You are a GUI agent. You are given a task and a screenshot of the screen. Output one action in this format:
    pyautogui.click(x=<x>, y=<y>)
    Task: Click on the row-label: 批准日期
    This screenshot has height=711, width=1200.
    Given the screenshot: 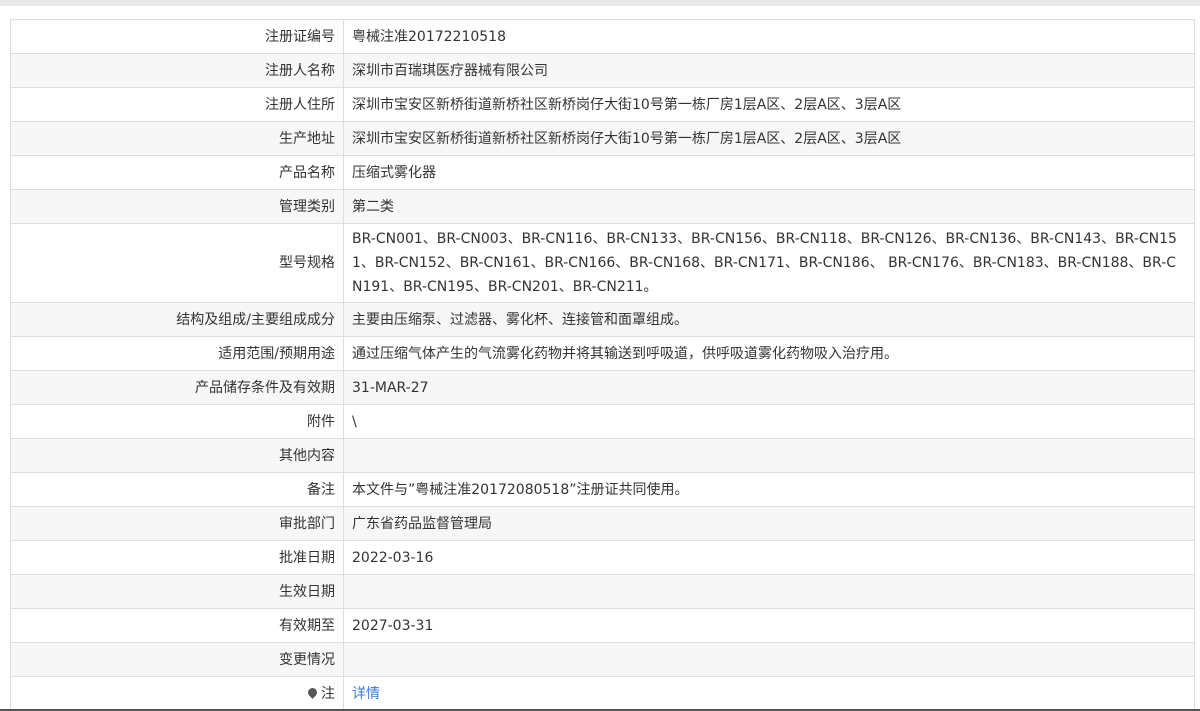 What is the action you would take?
    pyautogui.click(x=177, y=557)
    